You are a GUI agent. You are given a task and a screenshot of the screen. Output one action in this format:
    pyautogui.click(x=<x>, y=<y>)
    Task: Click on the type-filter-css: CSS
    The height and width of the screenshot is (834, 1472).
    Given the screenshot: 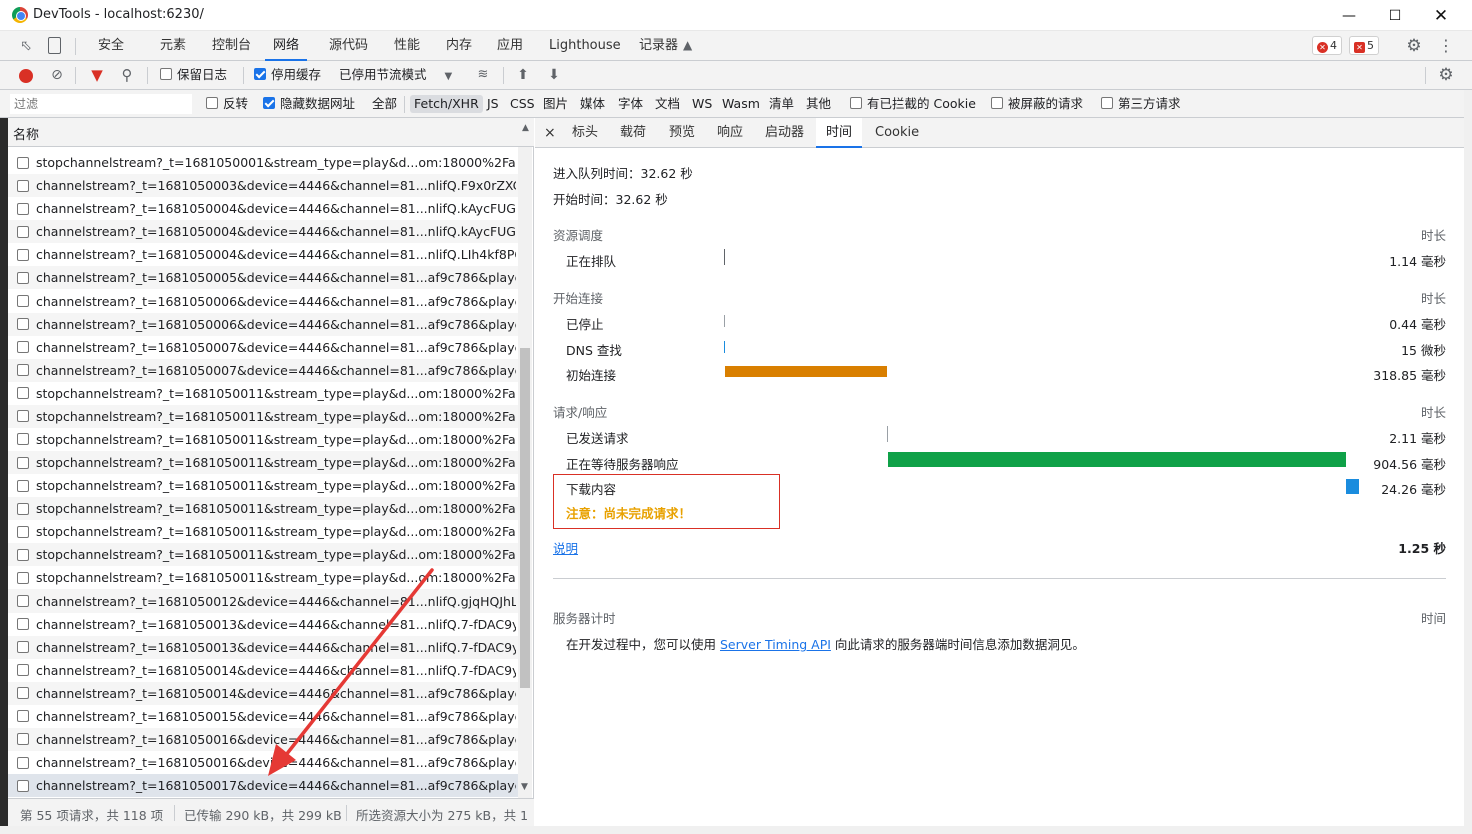 What is the action you would take?
    pyautogui.click(x=522, y=104)
    